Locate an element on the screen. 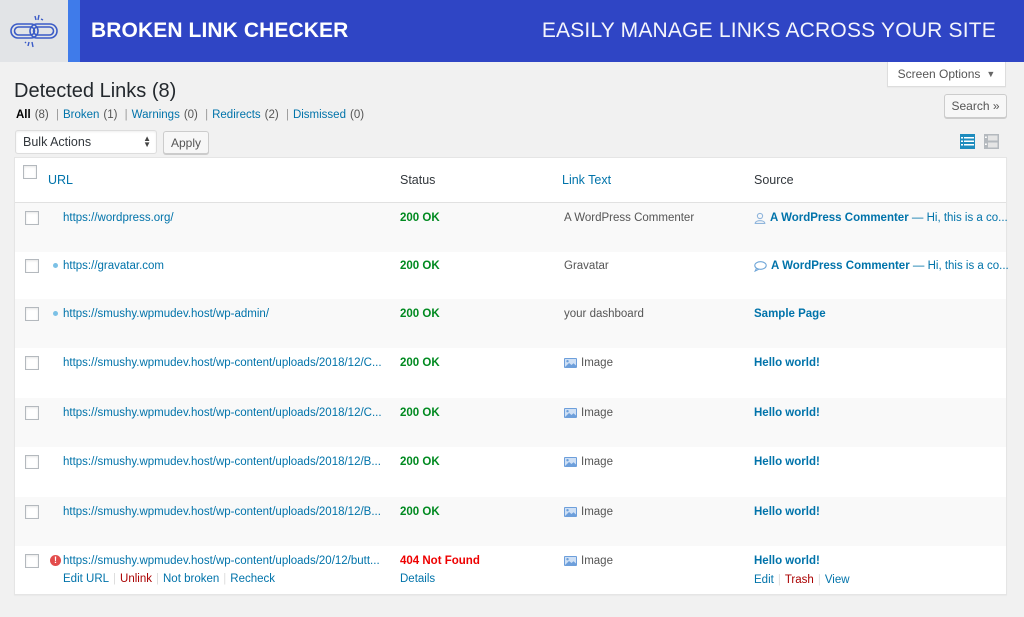 This screenshot has height=617, width=1024. source-row-actions: Edit | Trash | View is located at coordinates (802, 580).